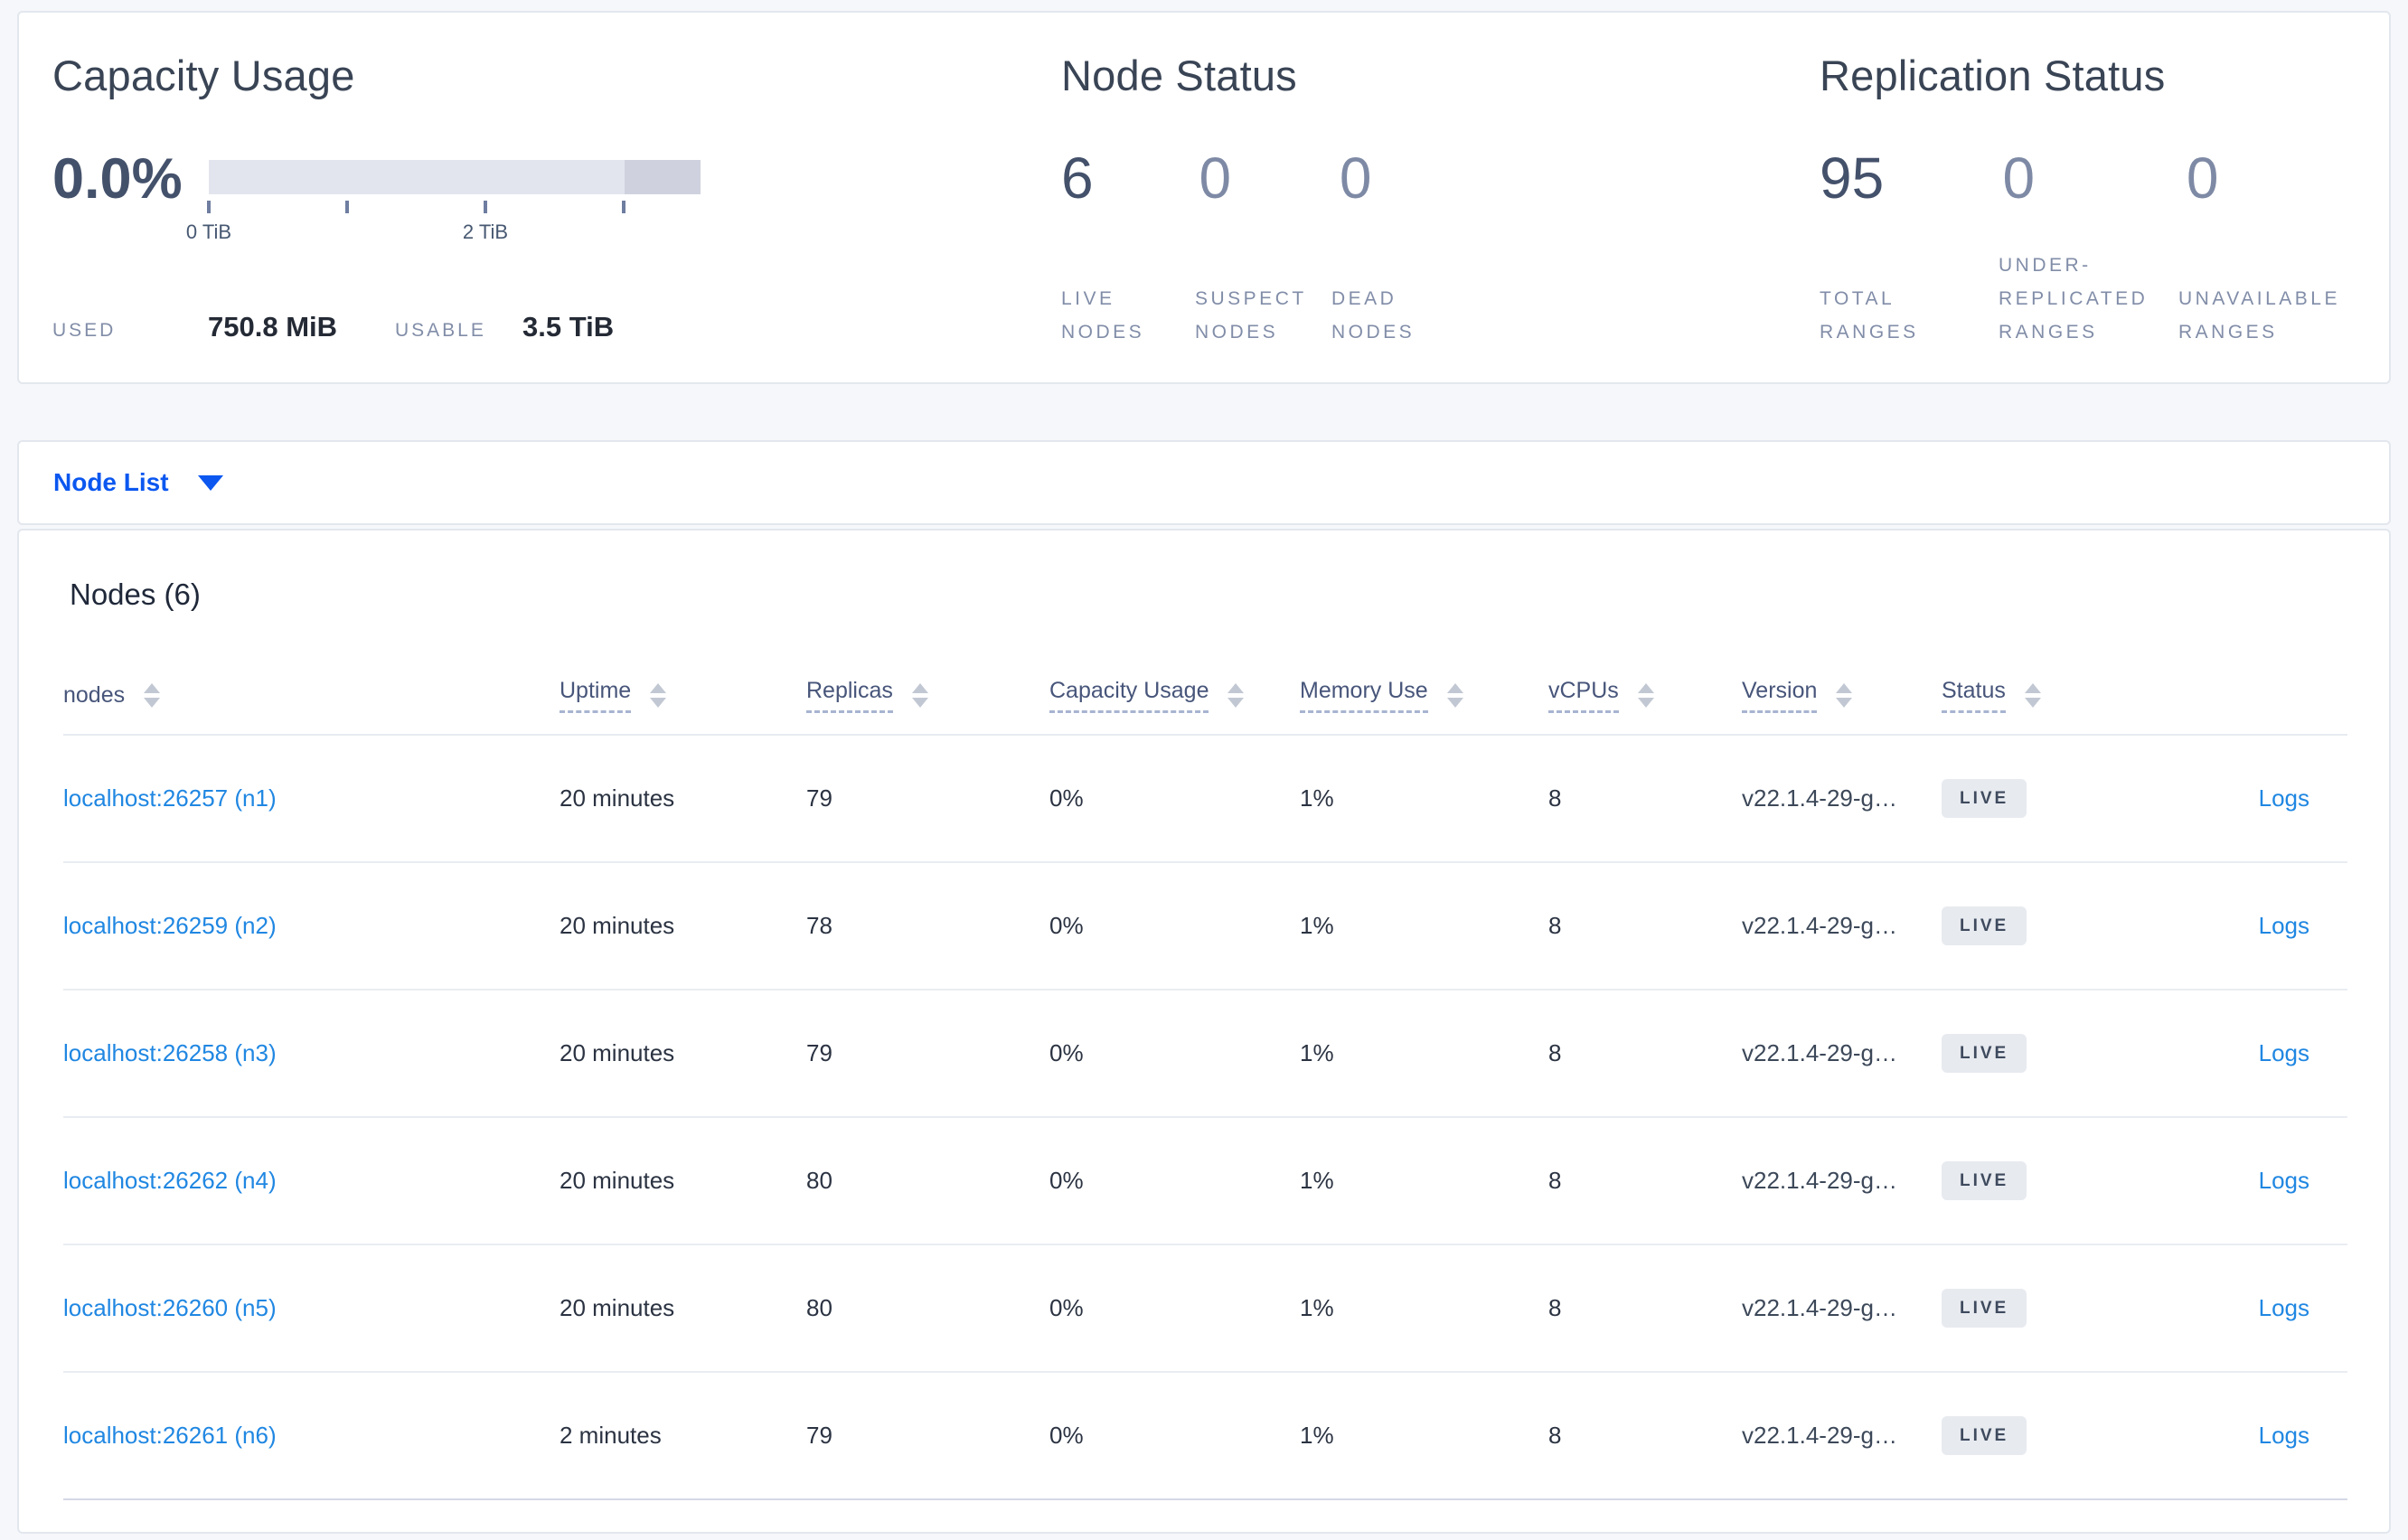 The image size is (2408, 1540). What do you see at coordinates (1424, 696) in the screenshot?
I see `column-header-memory-use: Memory Use` at bounding box center [1424, 696].